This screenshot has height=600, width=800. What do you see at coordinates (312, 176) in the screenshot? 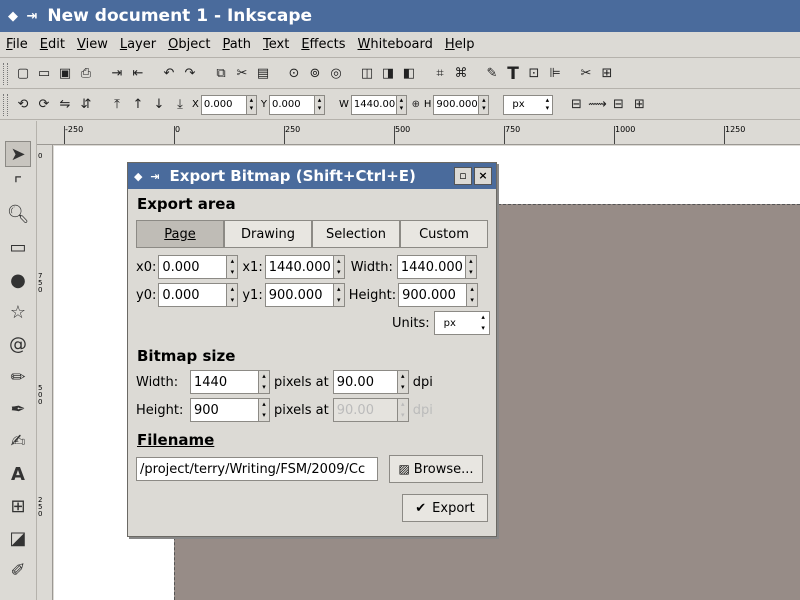
I see `dialog-titlebar: ◆ ⇥ Export Bitmap (Shift+Ctrl+E)` at bounding box center [312, 176].